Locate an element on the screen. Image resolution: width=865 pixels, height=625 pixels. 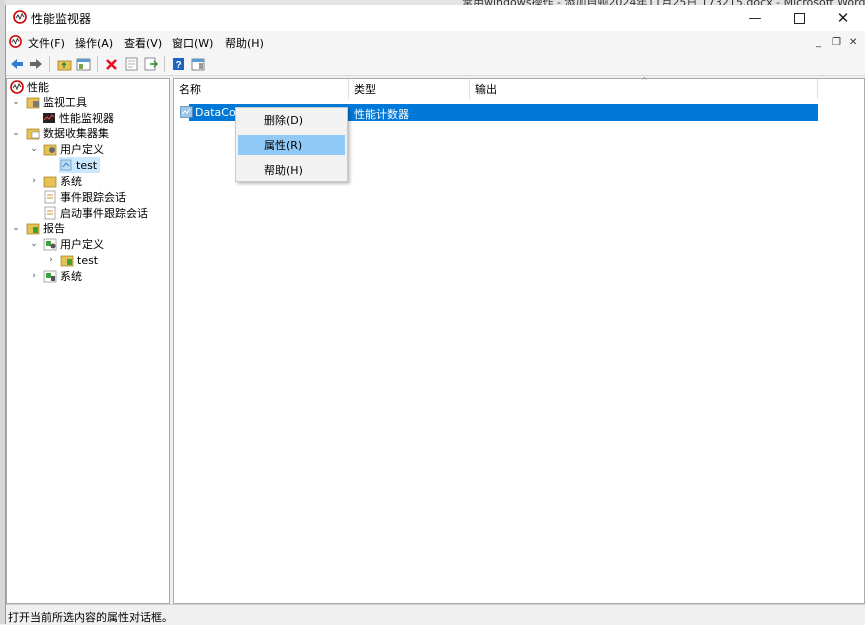
context-menu-delete: 删除(D) is located at coordinates (291, 120).